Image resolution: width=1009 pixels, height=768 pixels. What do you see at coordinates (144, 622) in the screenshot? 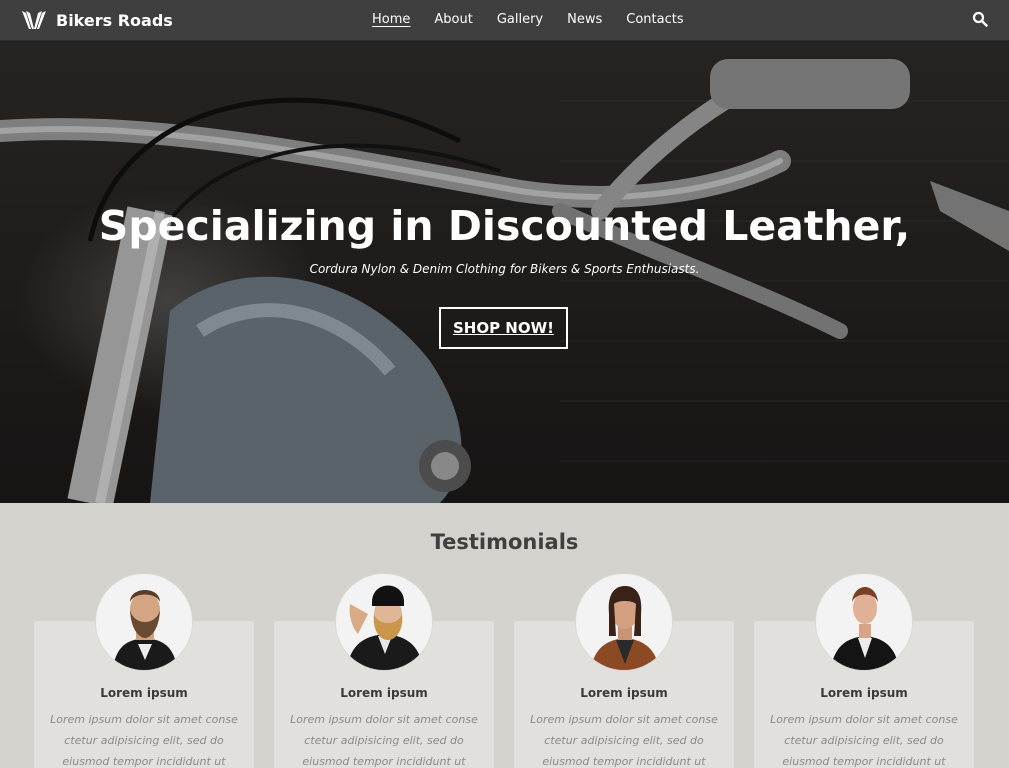
I see `bearded-man-avatar` at bounding box center [144, 622].